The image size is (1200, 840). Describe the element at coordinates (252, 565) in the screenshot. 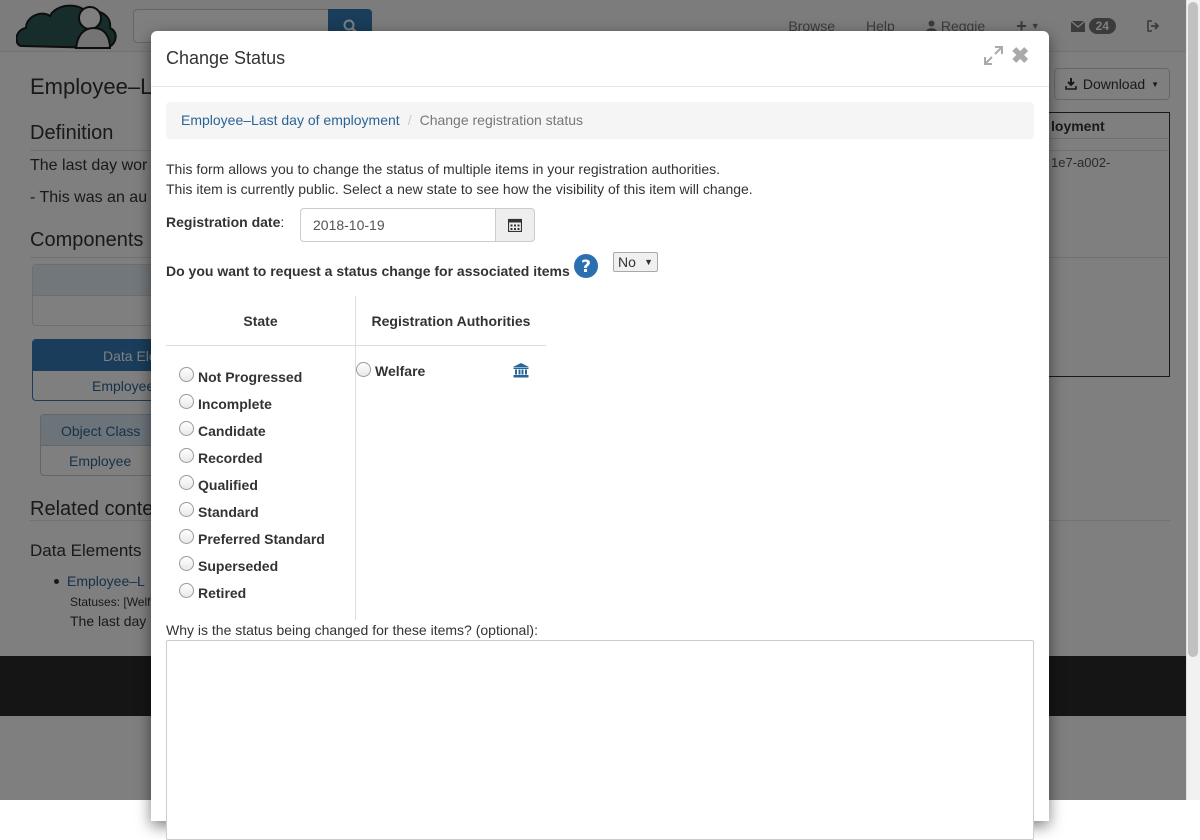

I see `state-option-superseded: Superseded` at that location.